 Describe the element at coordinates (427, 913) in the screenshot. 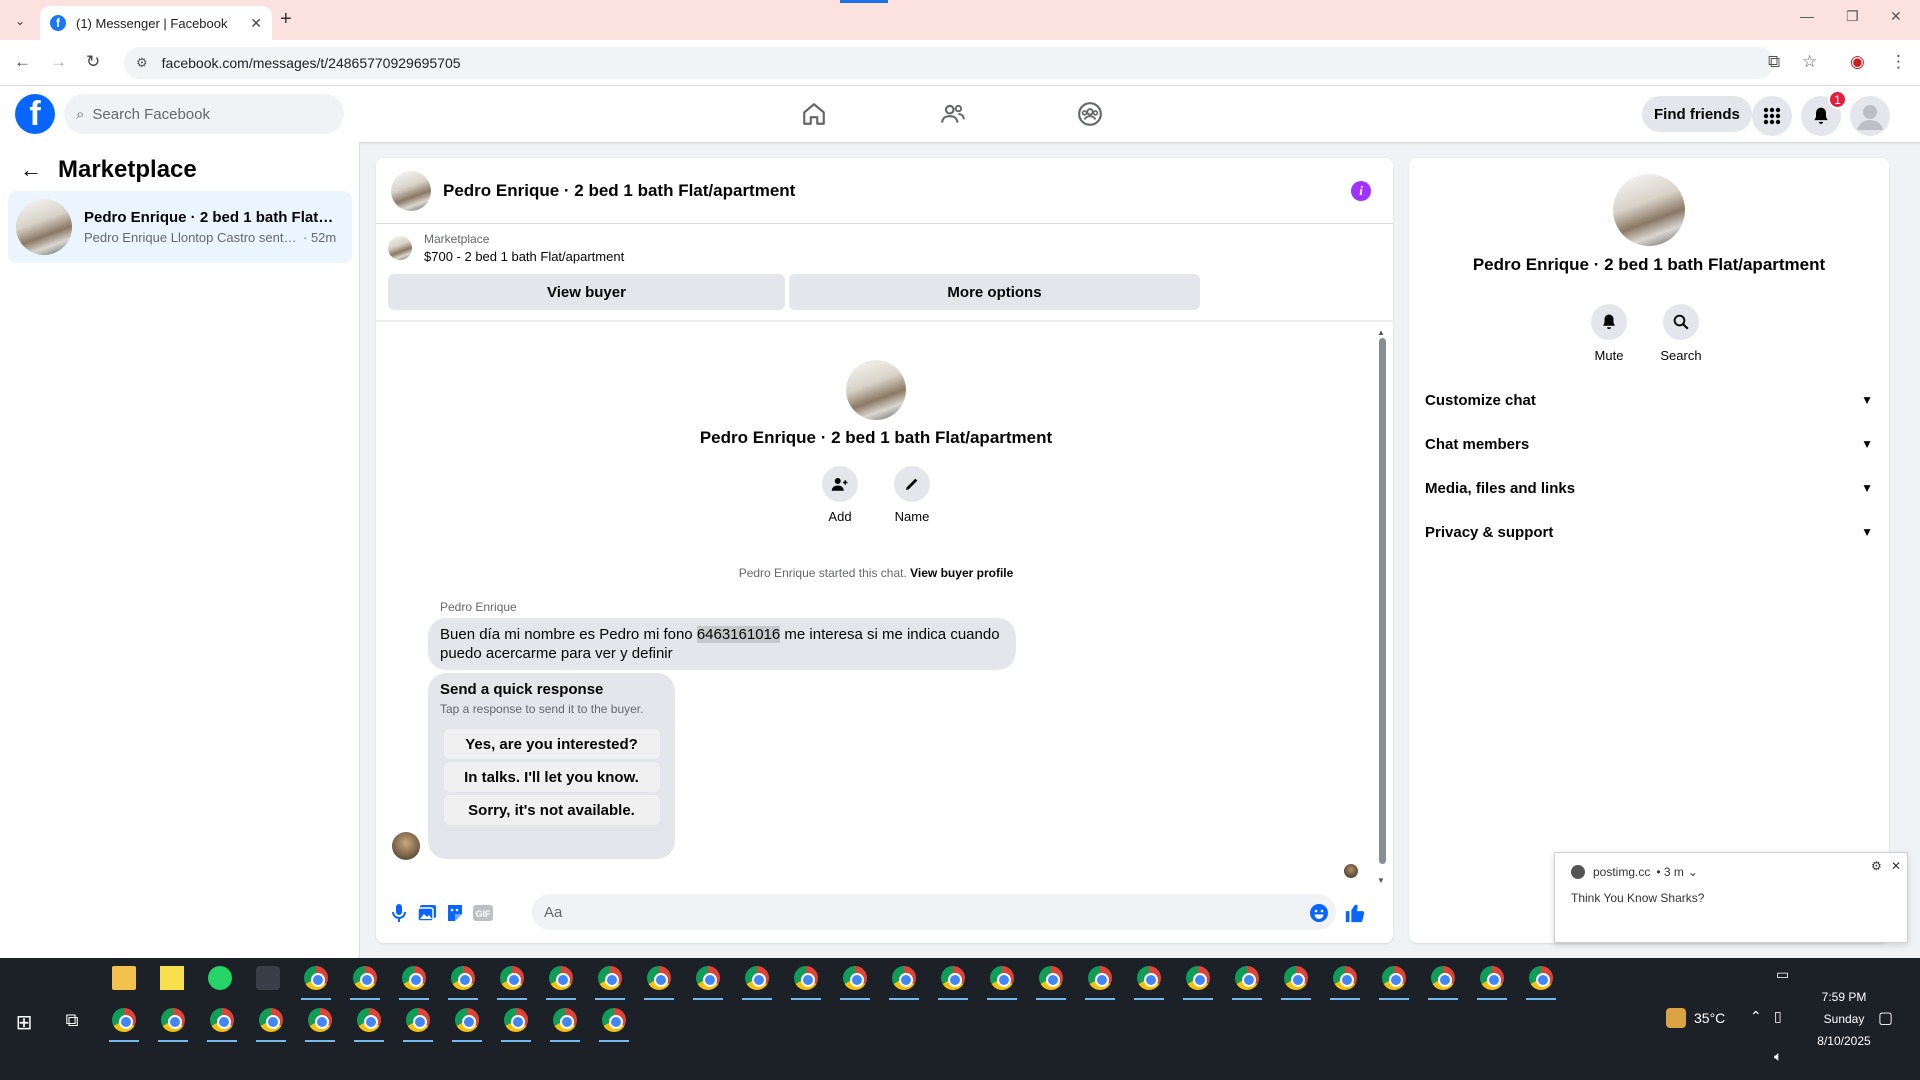

I see `photo-icon` at that location.